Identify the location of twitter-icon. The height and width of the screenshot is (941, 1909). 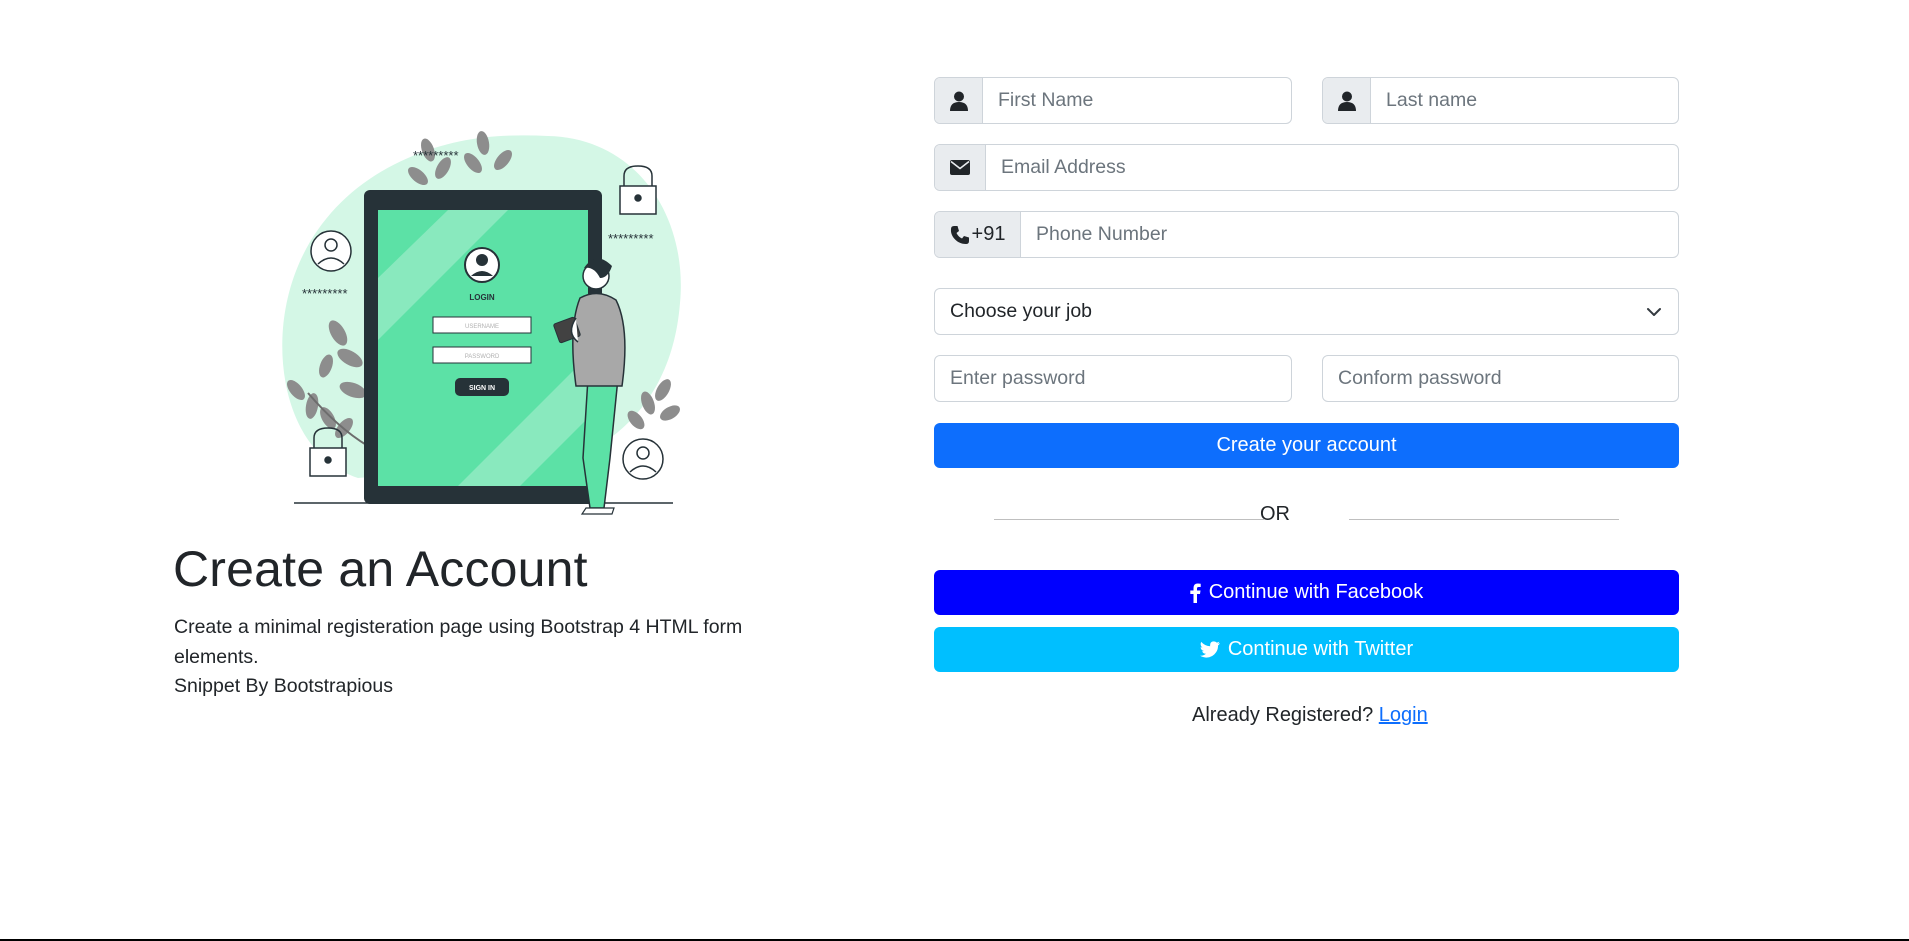
(1209, 649).